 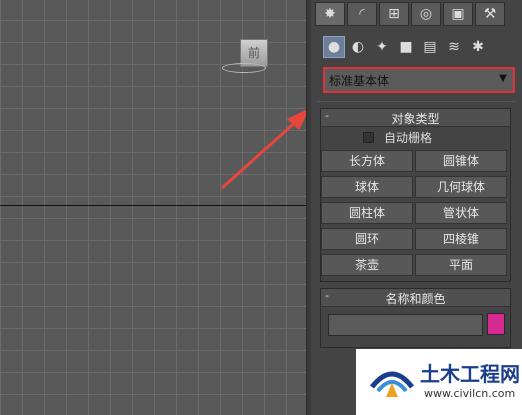 I want to click on rollout-title: 名称和颜色, so click(x=415, y=299).